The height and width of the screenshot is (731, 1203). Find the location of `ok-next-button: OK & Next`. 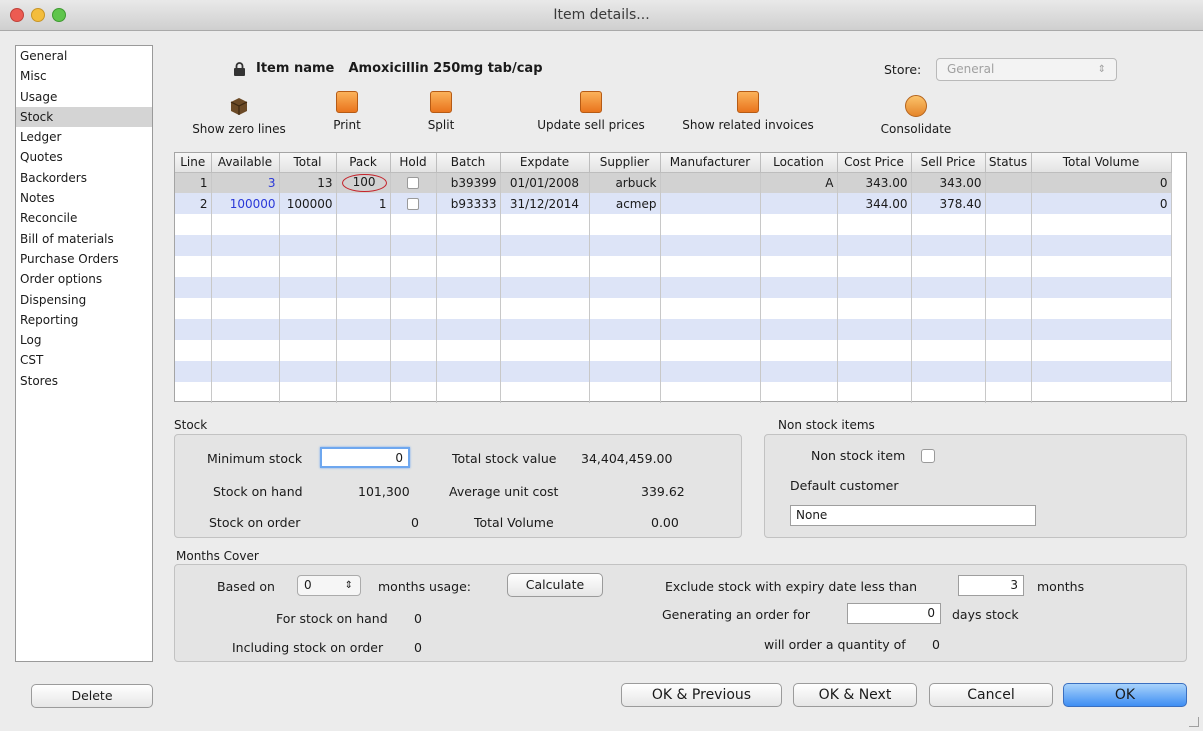

ok-next-button: OK & Next is located at coordinates (855, 695).